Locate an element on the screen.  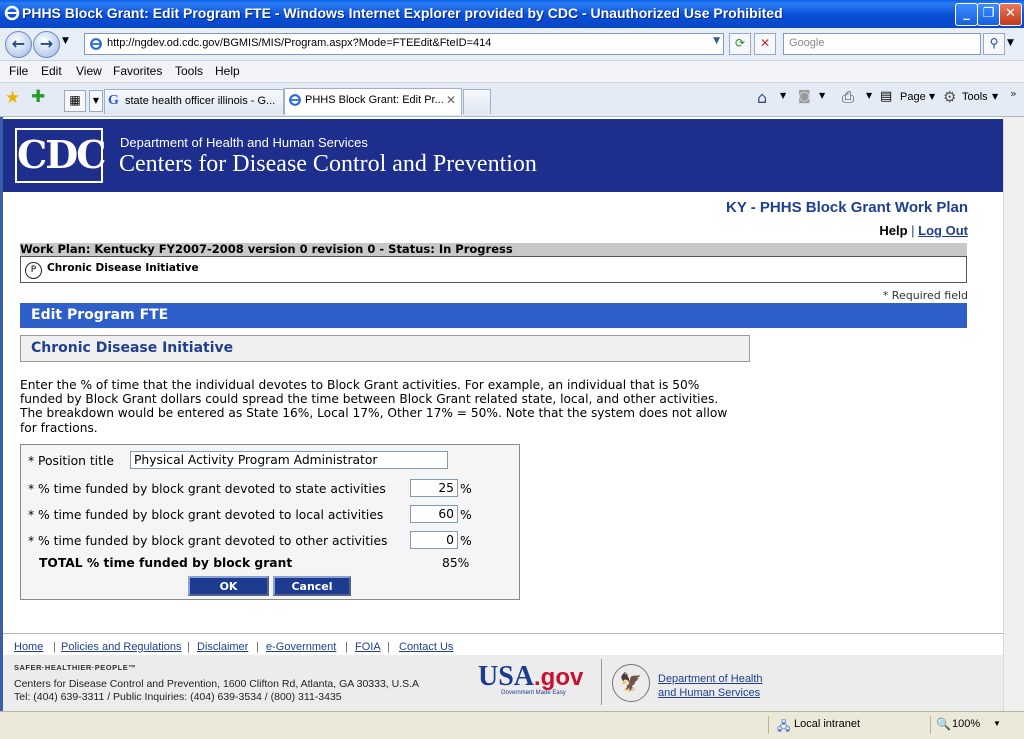
tagline: SAFER·HEALTHIER·PEOPLE™ is located at coordinates (75, 667).